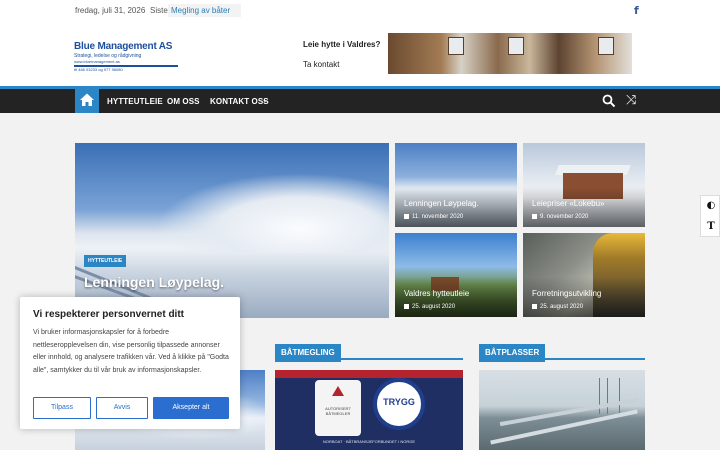  I want to click on snowy-forest, so click(272, 213).